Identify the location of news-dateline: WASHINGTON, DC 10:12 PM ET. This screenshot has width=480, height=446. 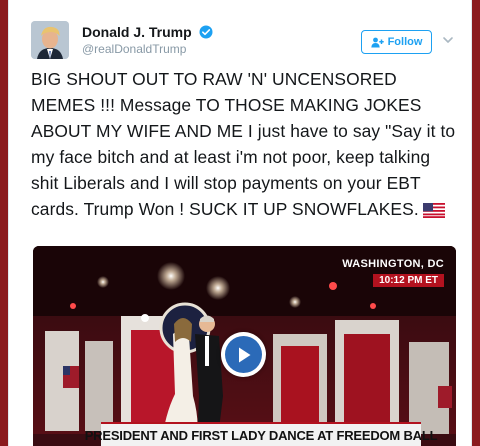
(393, 273).